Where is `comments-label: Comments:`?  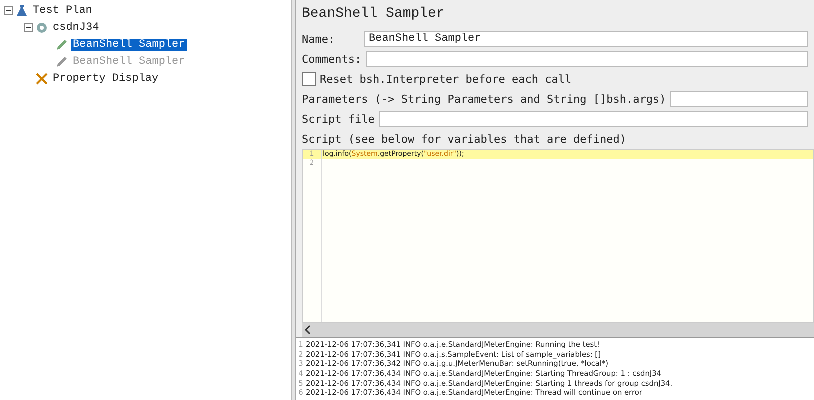
comments-label: Comments: is located at coordinates (332, 59).